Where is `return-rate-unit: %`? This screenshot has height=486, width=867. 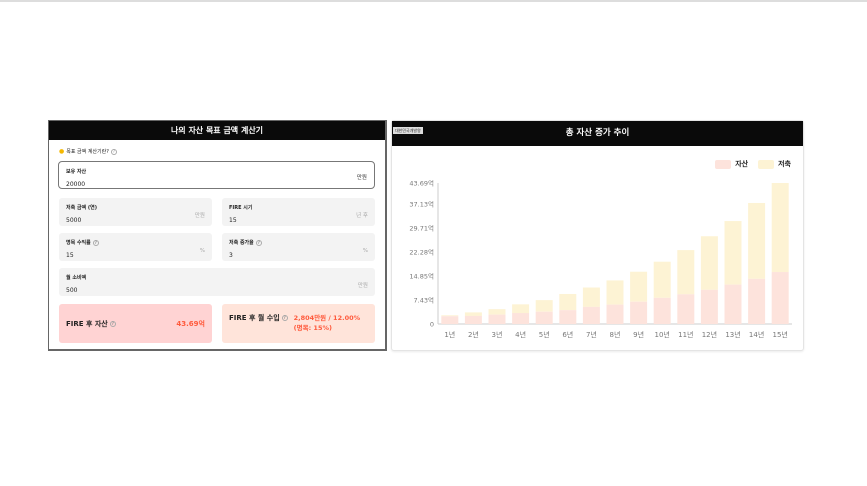 return-rate-unit: % is located at coordinates (202, 251).